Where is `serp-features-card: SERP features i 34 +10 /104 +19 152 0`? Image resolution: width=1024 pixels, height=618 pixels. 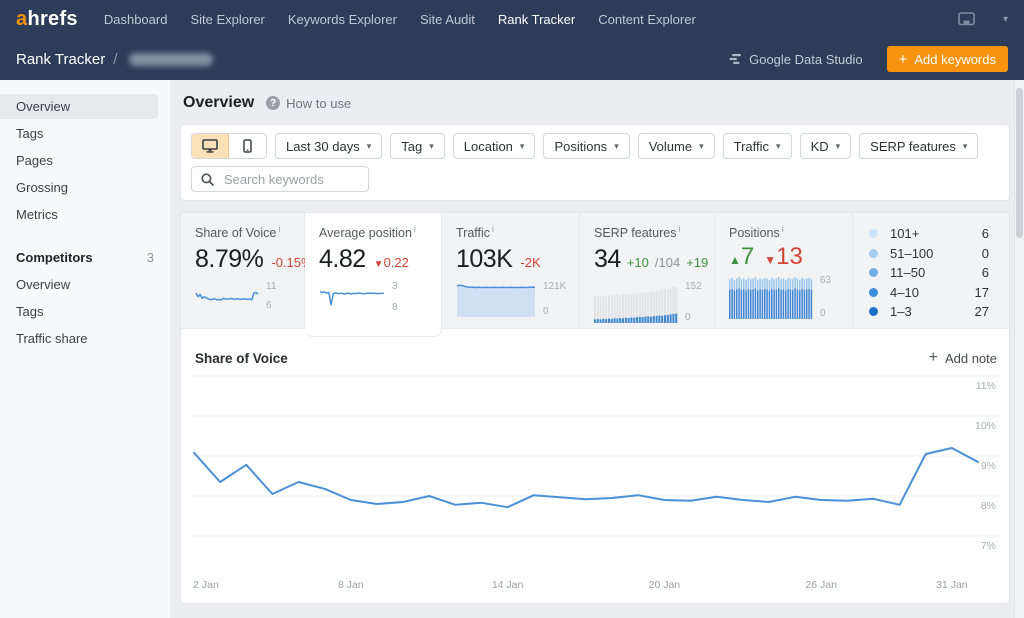
serp-features-card: SERP features i 34 +10 /104 +19 152 0 is located at coordinates (647, 271).